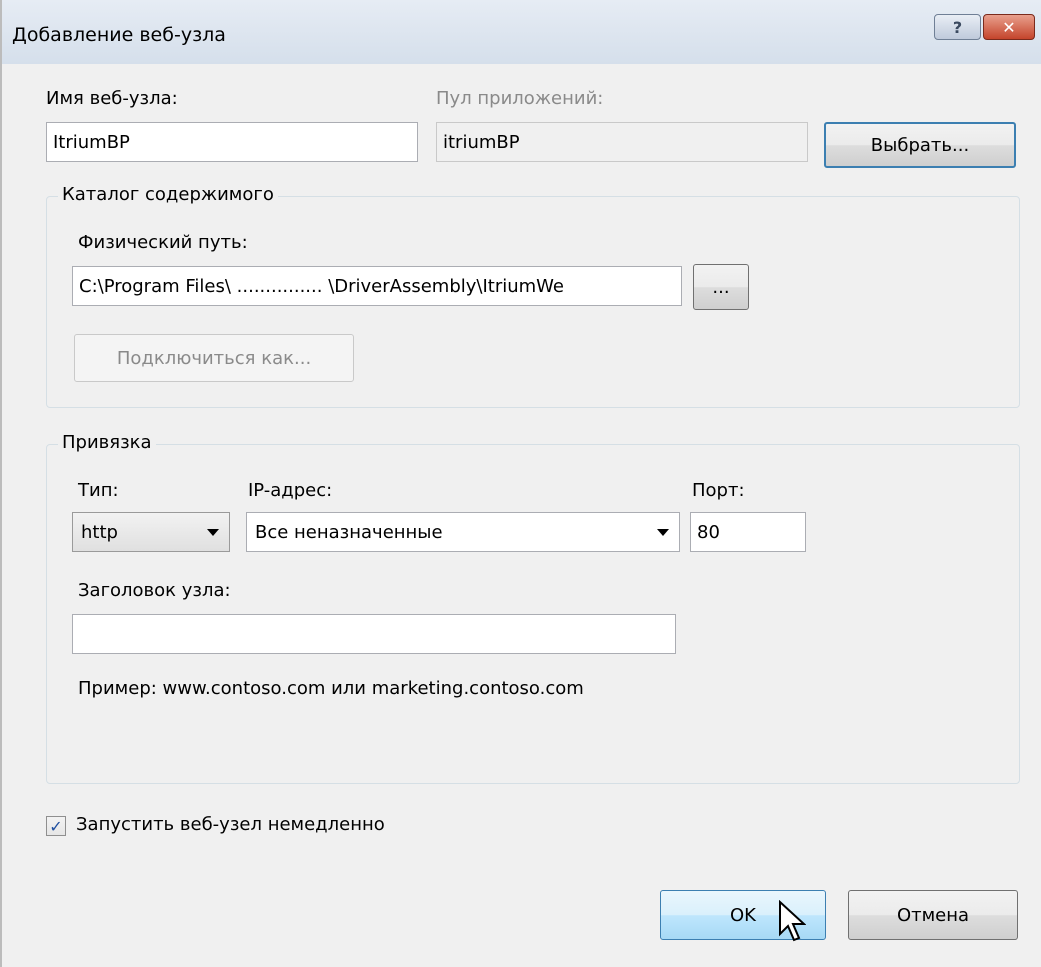 Image resolution: width=1041 pixels, height=967 pixels. Describe the element at coordinates (748, 532) in the screenshot. I see `port-input: 80` at that location.